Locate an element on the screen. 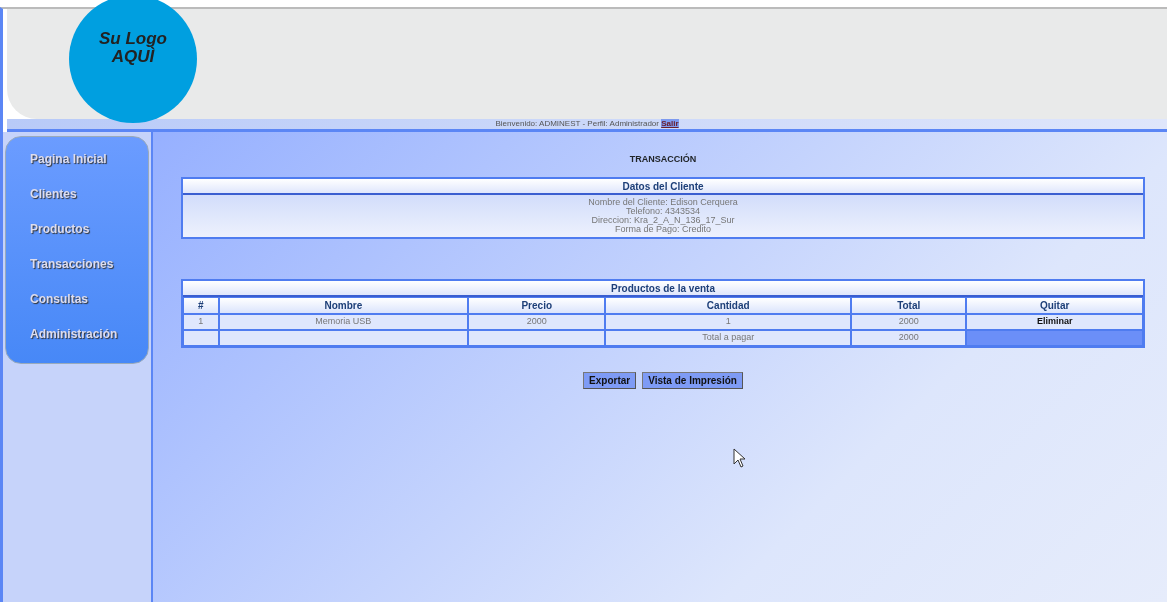 Image resolution: width=1167 pixels, height=602 pixels. sidebar-item: Pagina Inicial is located at coordinates (77, 164).